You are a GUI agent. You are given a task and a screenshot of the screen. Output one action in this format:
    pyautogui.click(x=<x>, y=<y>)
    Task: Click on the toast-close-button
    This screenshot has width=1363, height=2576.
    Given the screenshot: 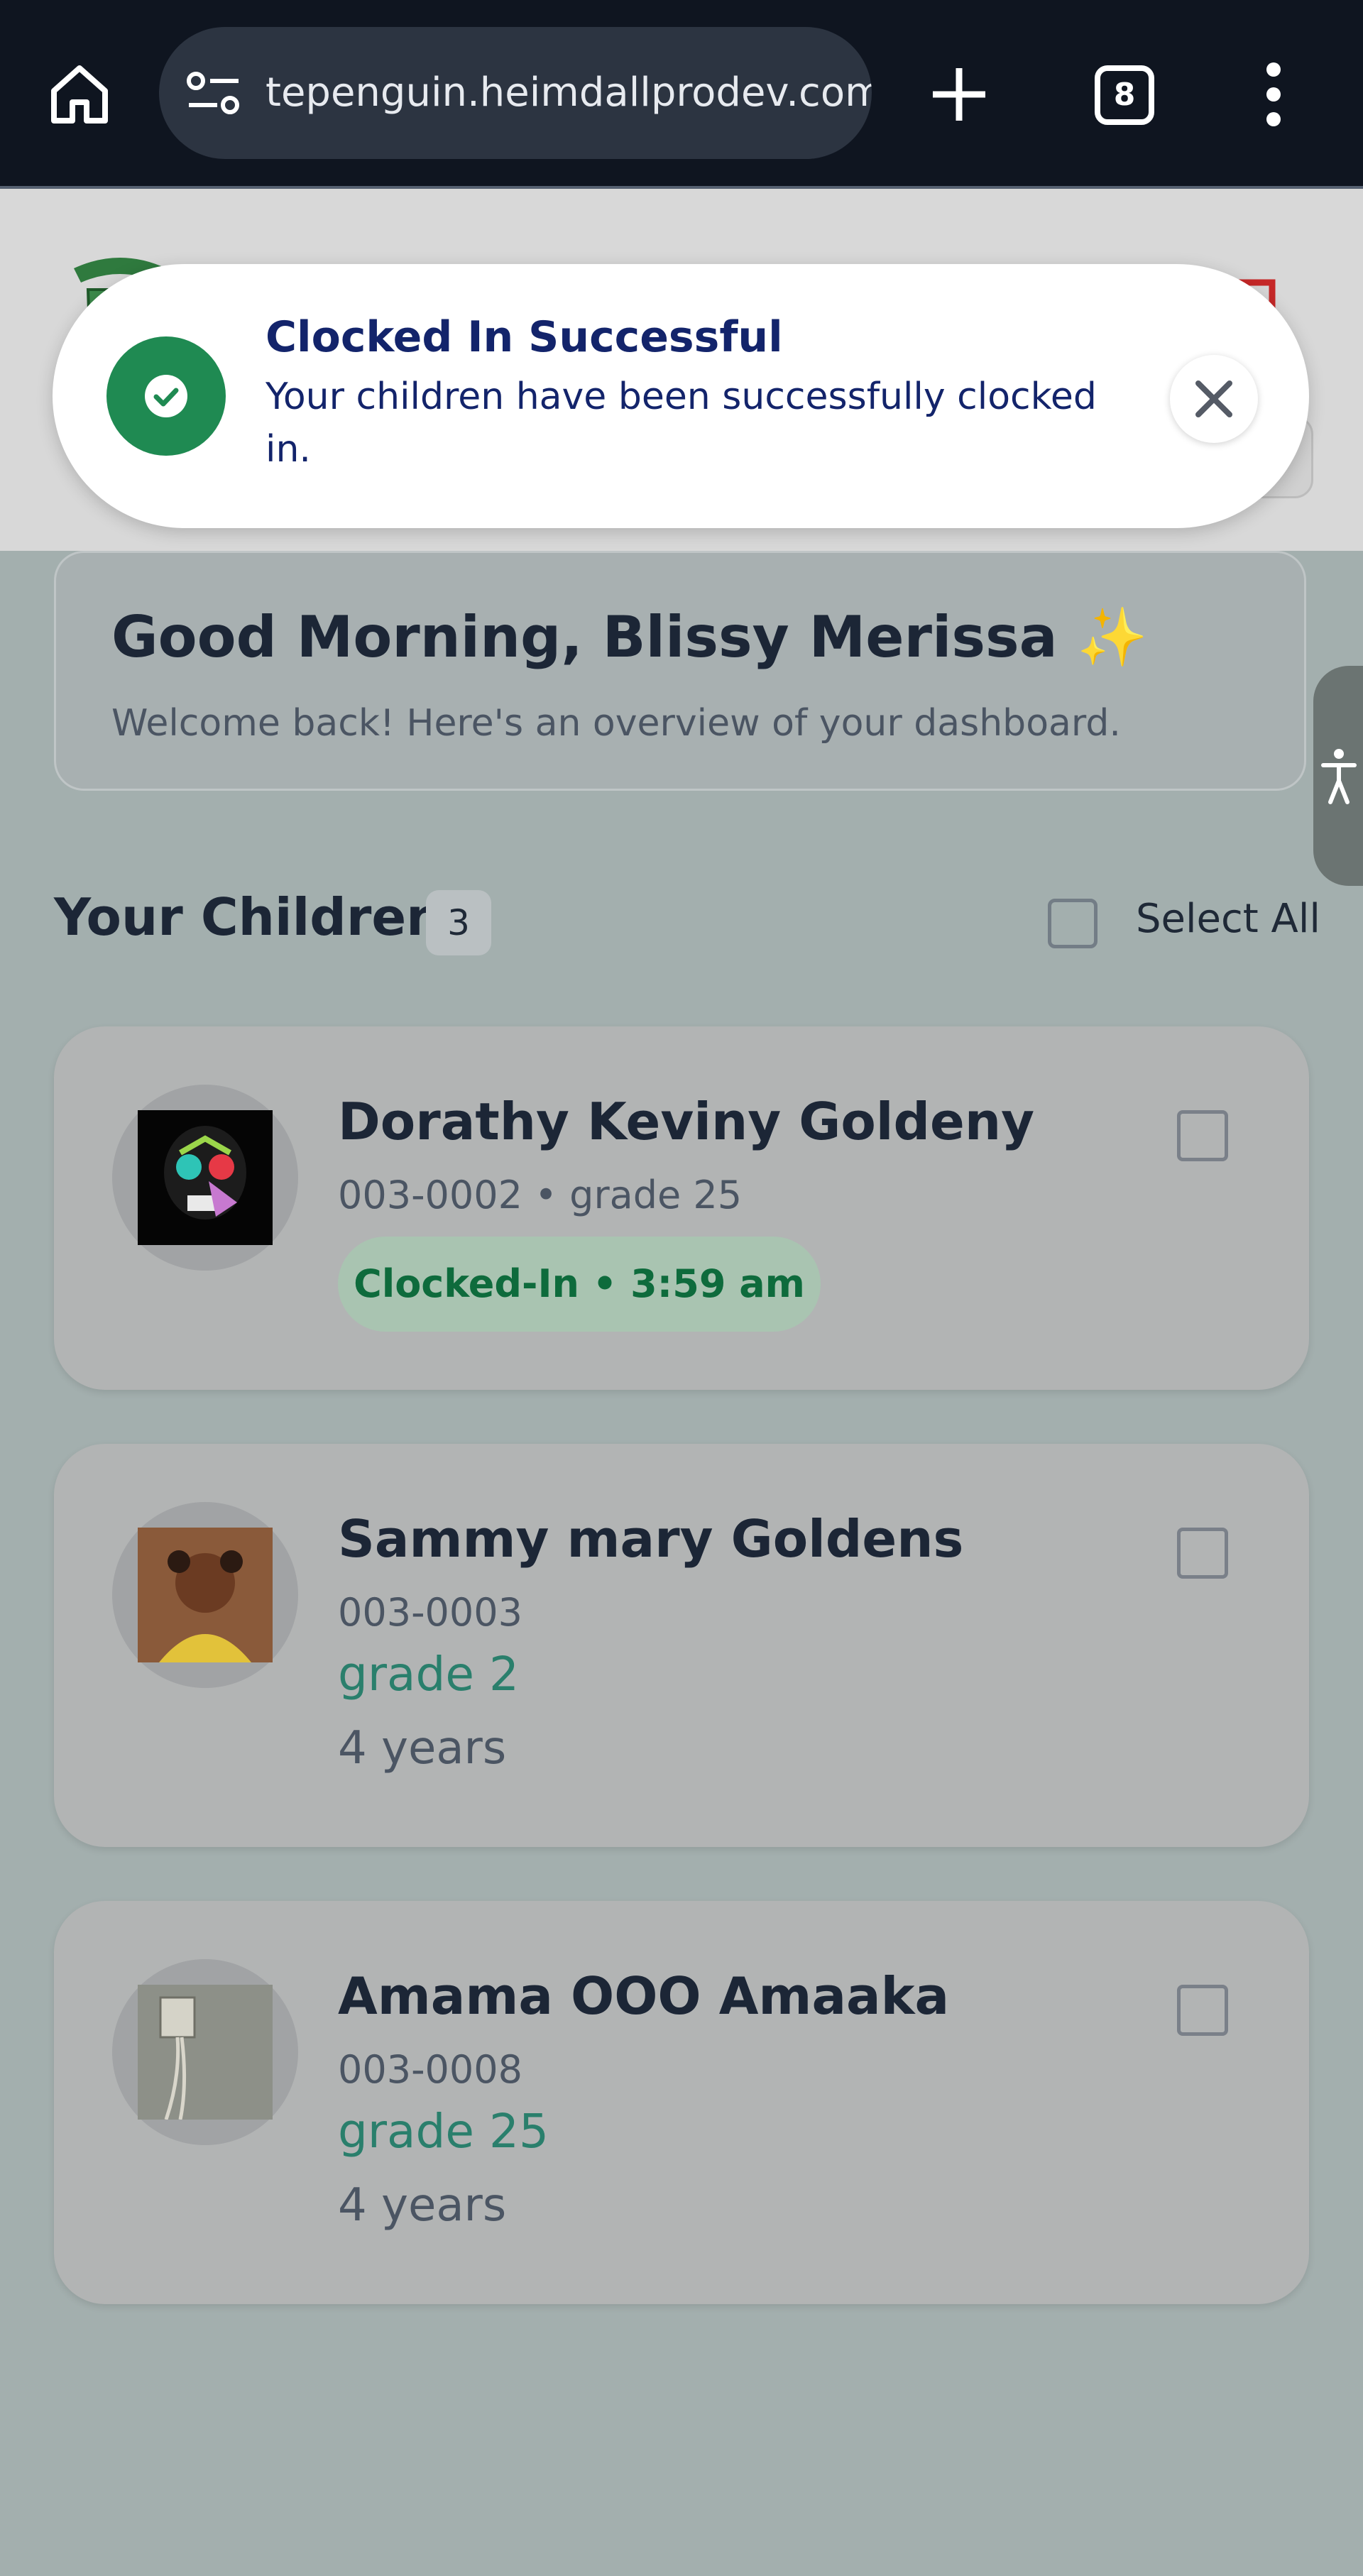 What is the action you would take?
    pyautogui.click(x=1214, y=399)
    